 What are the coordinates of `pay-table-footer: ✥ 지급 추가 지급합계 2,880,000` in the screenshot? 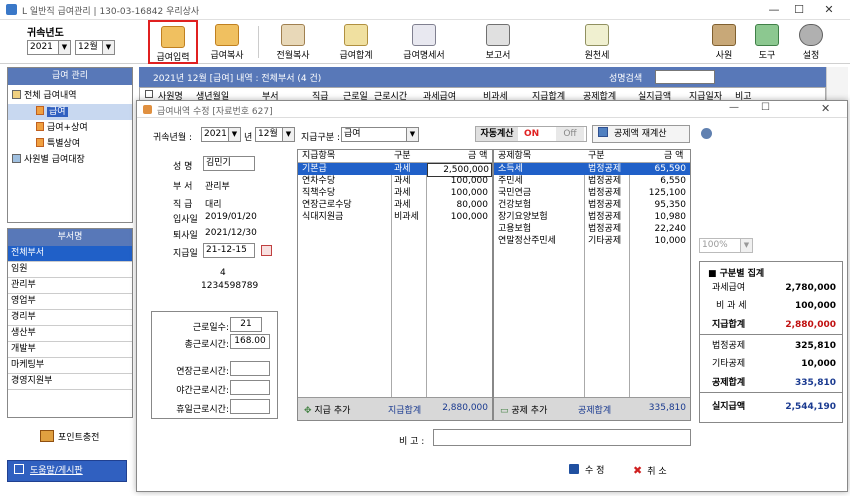 It's located at (395, 408).